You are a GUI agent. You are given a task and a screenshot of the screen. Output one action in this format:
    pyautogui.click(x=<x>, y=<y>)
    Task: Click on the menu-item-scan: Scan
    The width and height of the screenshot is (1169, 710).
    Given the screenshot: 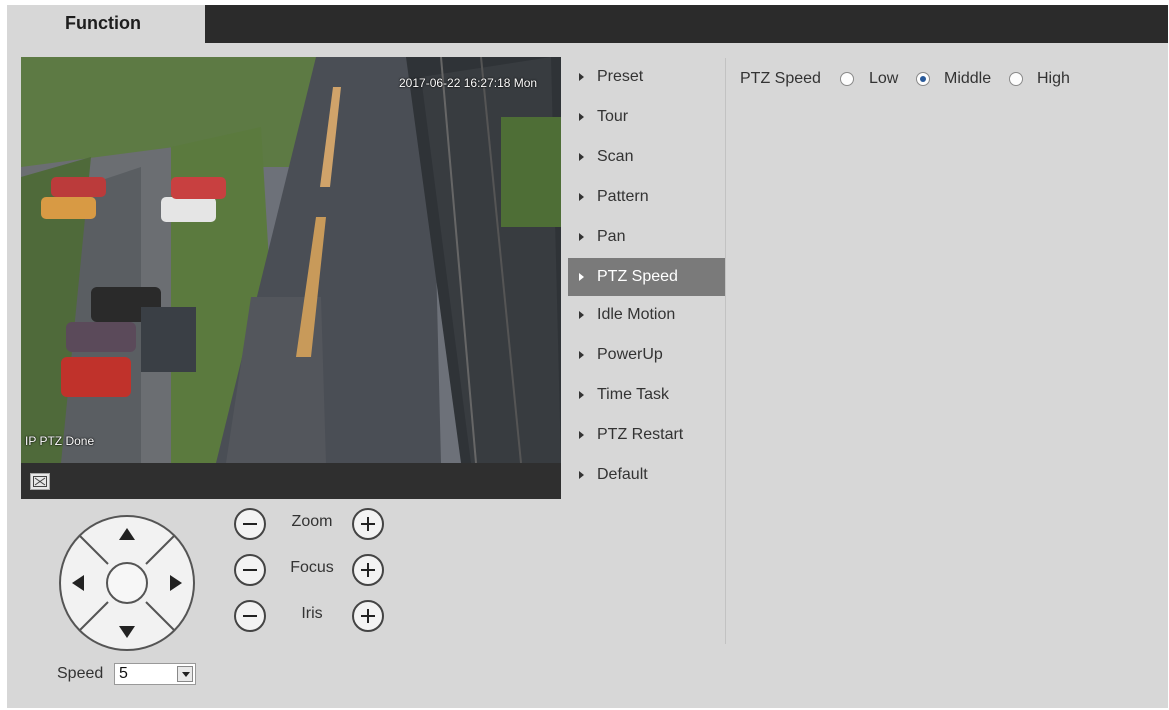 What is the action you would take?
    pyautogui.click(x=646, y=158)
    